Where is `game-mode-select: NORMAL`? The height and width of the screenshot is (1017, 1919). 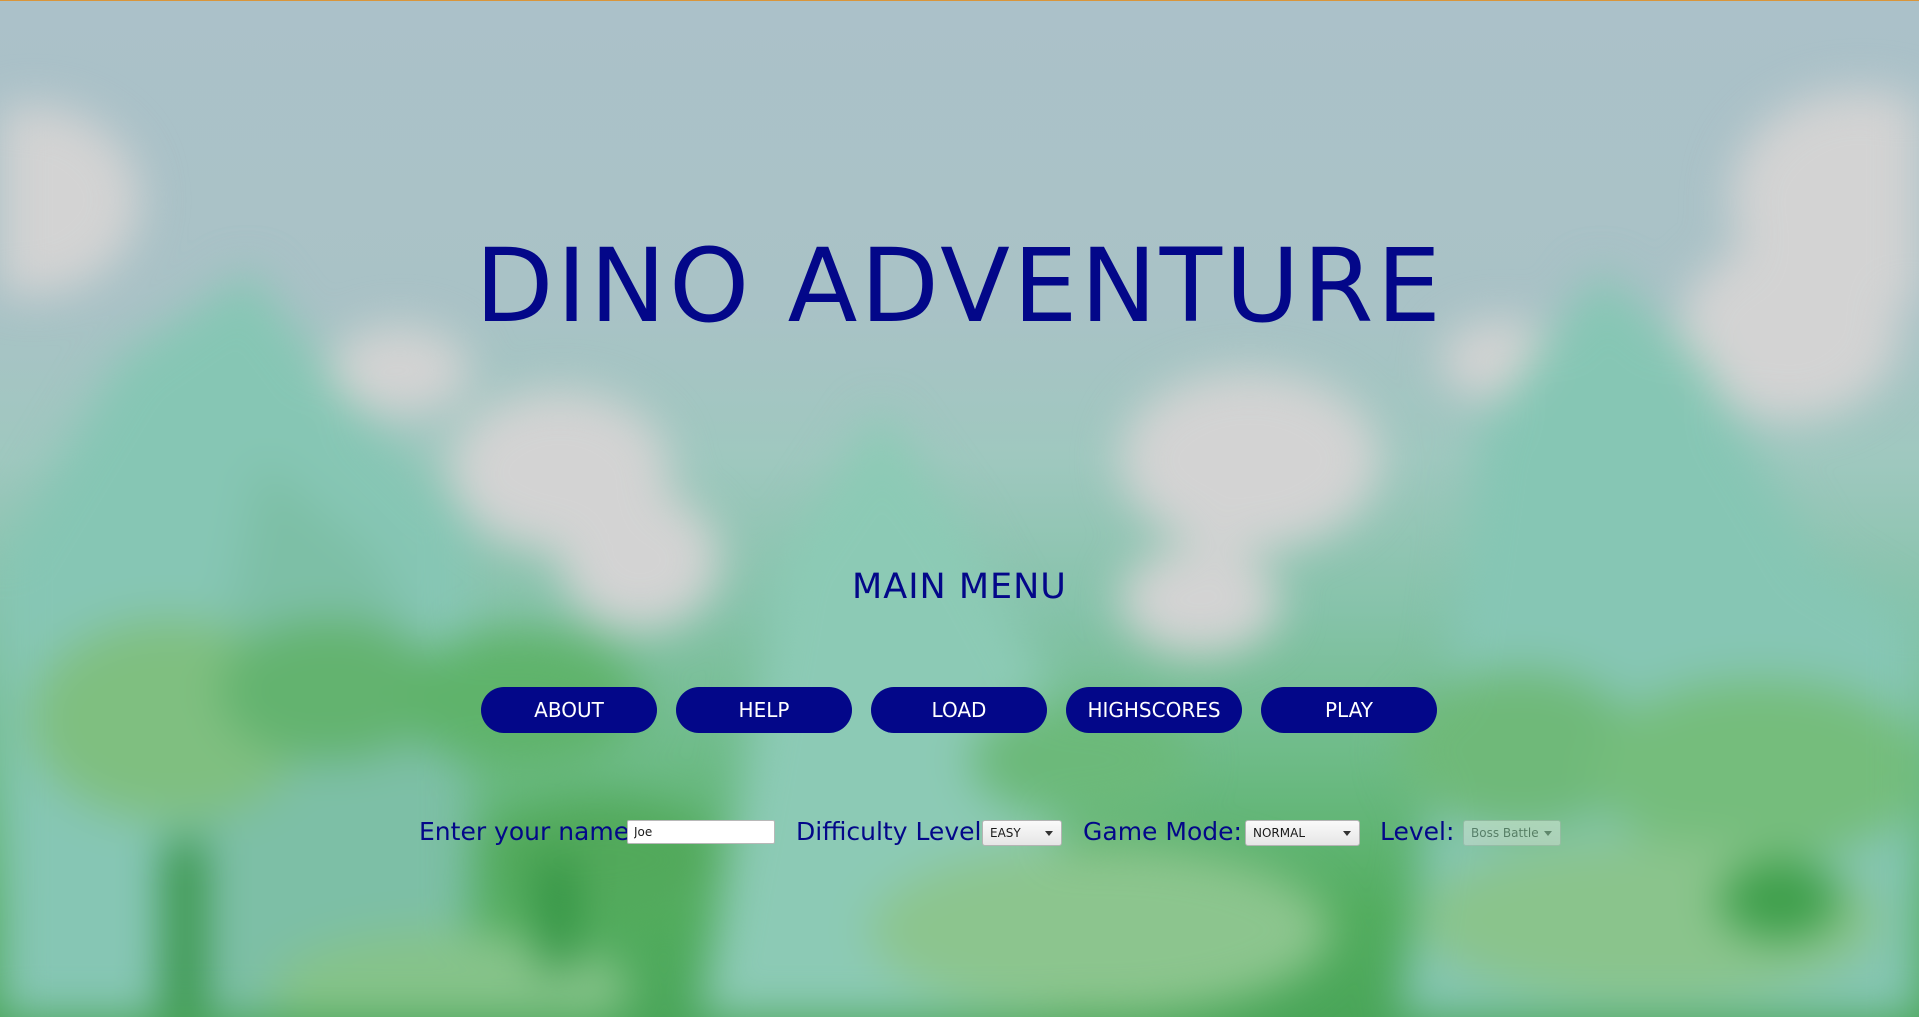
game-mode-select: NORMAL is located at coordinates (1302, 833).